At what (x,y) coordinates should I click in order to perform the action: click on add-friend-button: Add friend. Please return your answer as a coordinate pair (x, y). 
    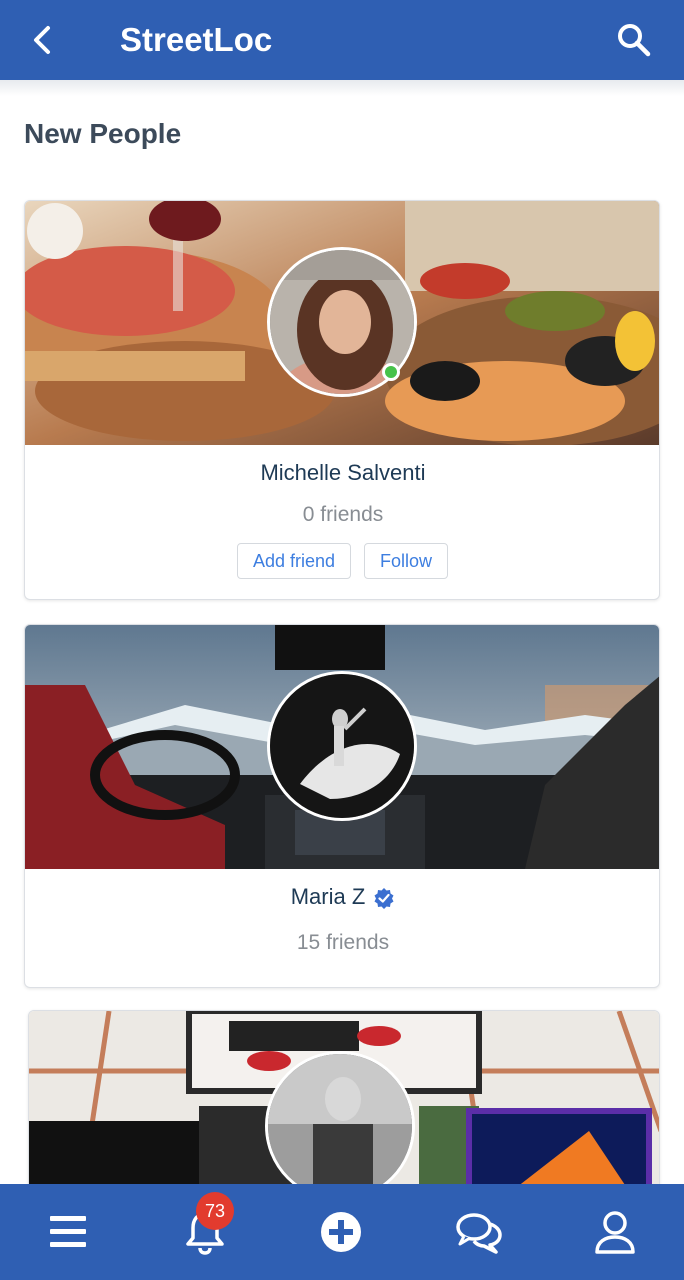
    Looking at the image, I should click on (294, 561).